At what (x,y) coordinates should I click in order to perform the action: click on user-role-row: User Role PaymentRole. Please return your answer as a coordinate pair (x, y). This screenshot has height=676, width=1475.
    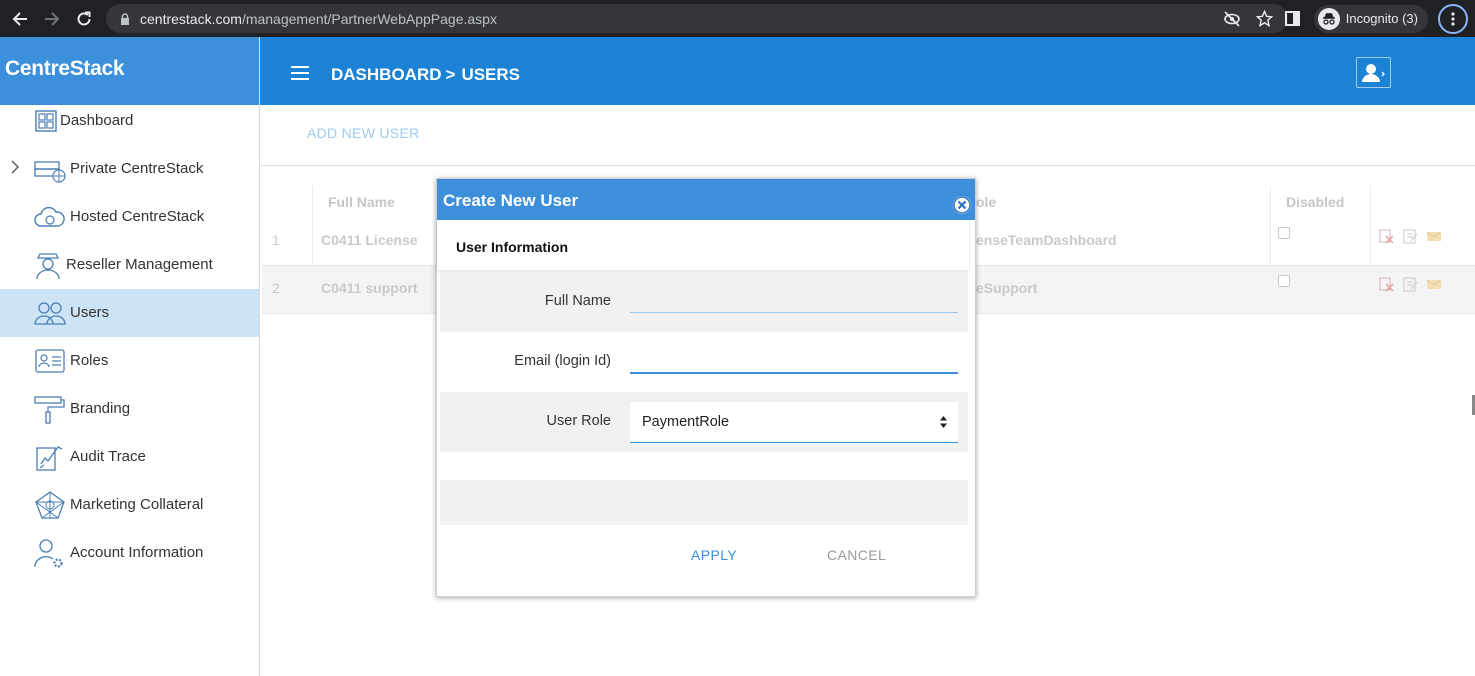
    Looking at the image, I should click on (704, 422).